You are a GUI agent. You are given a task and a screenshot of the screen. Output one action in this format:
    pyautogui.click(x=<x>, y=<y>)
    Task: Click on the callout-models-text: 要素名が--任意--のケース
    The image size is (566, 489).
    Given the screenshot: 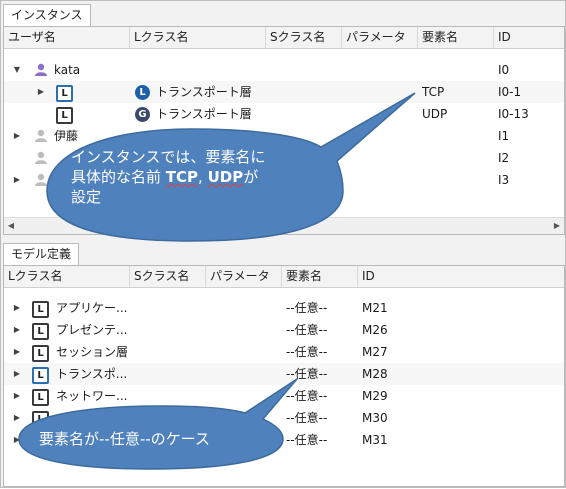 What is the action you would take?
    pyautogui.click(x=124, y=439)
    